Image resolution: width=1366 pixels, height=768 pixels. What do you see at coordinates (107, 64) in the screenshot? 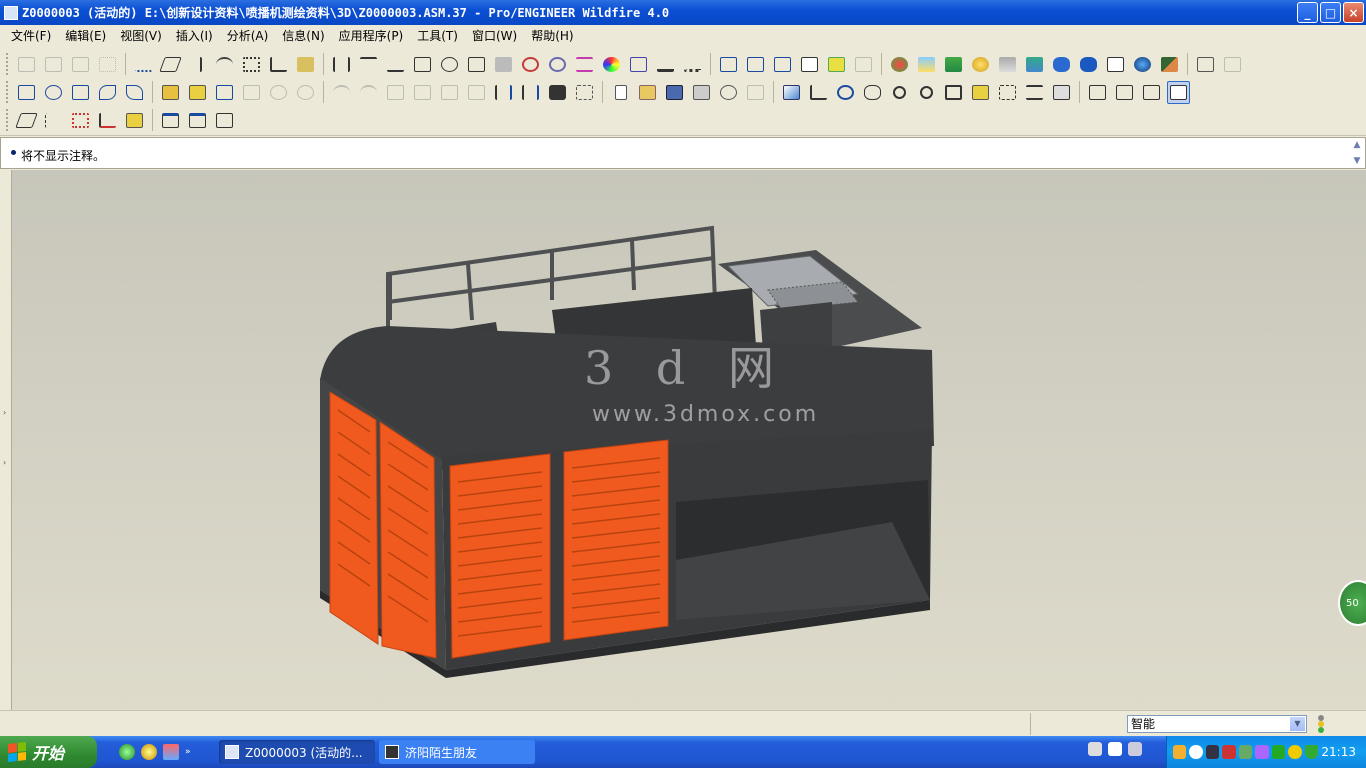
I see `pattern-icon` at bounding box center [107, 64].